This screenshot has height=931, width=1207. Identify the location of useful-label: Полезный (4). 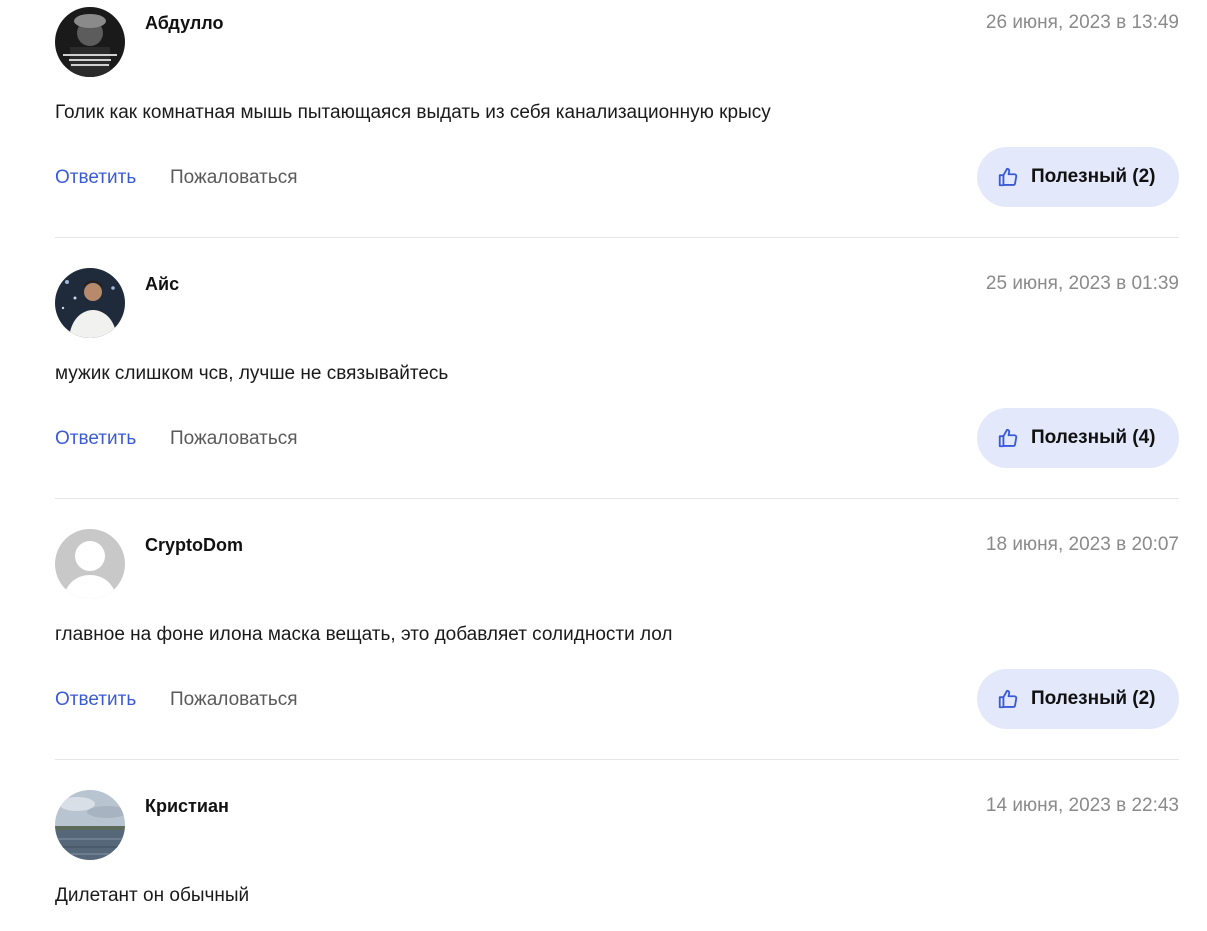
(1093, 437).